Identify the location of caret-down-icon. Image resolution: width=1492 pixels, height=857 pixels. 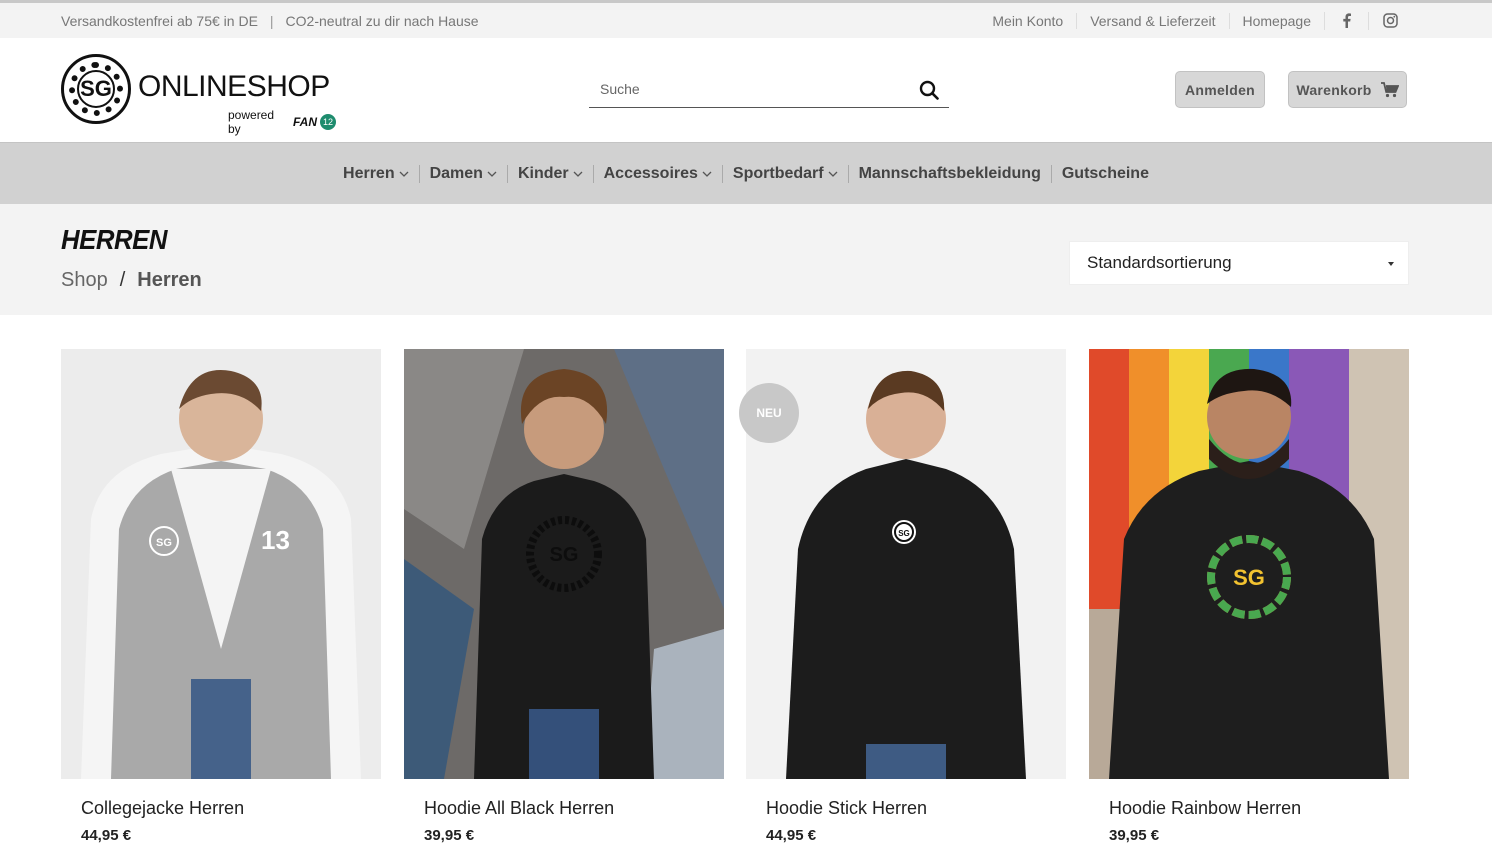
(1391, 264).